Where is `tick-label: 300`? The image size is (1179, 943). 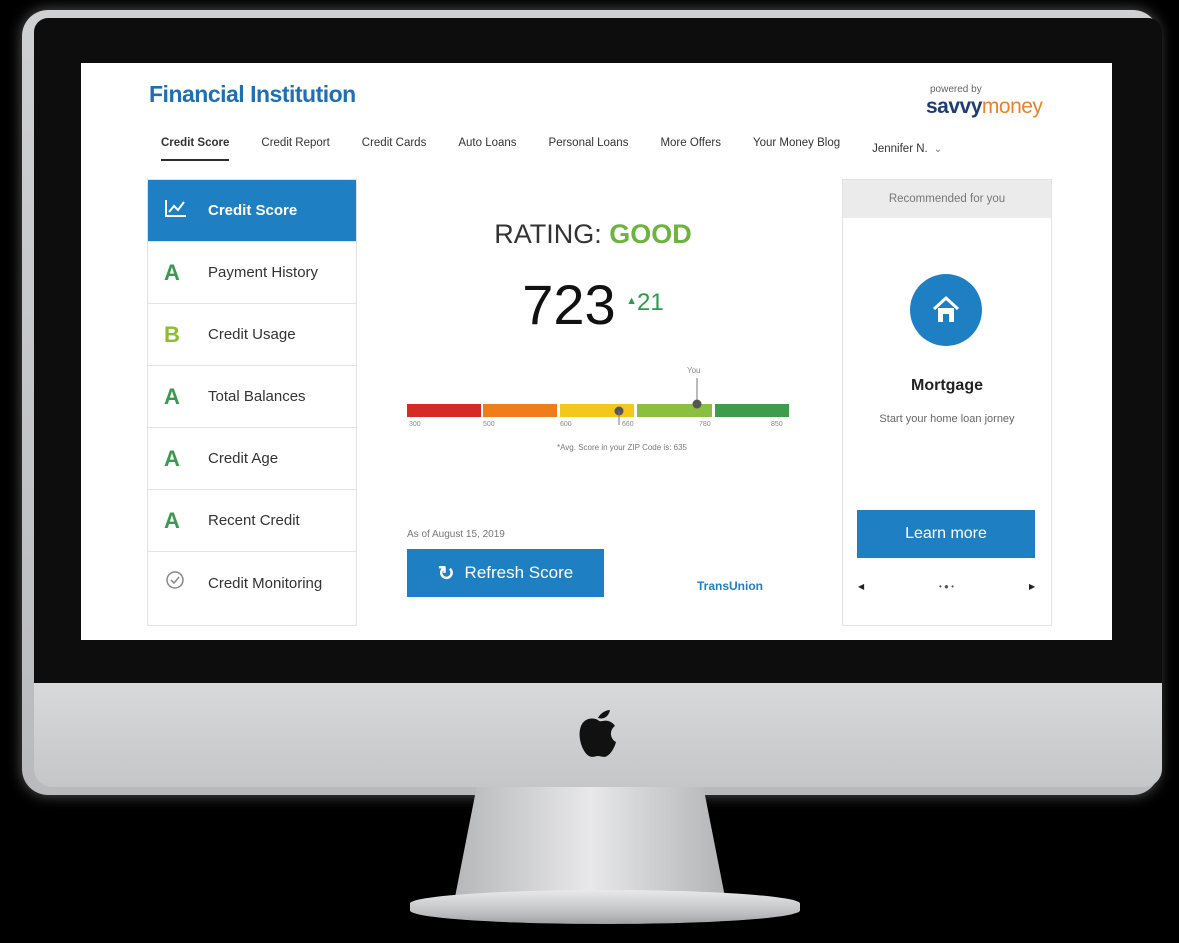
tick-label: 300 is located at coordinates (415, 424).